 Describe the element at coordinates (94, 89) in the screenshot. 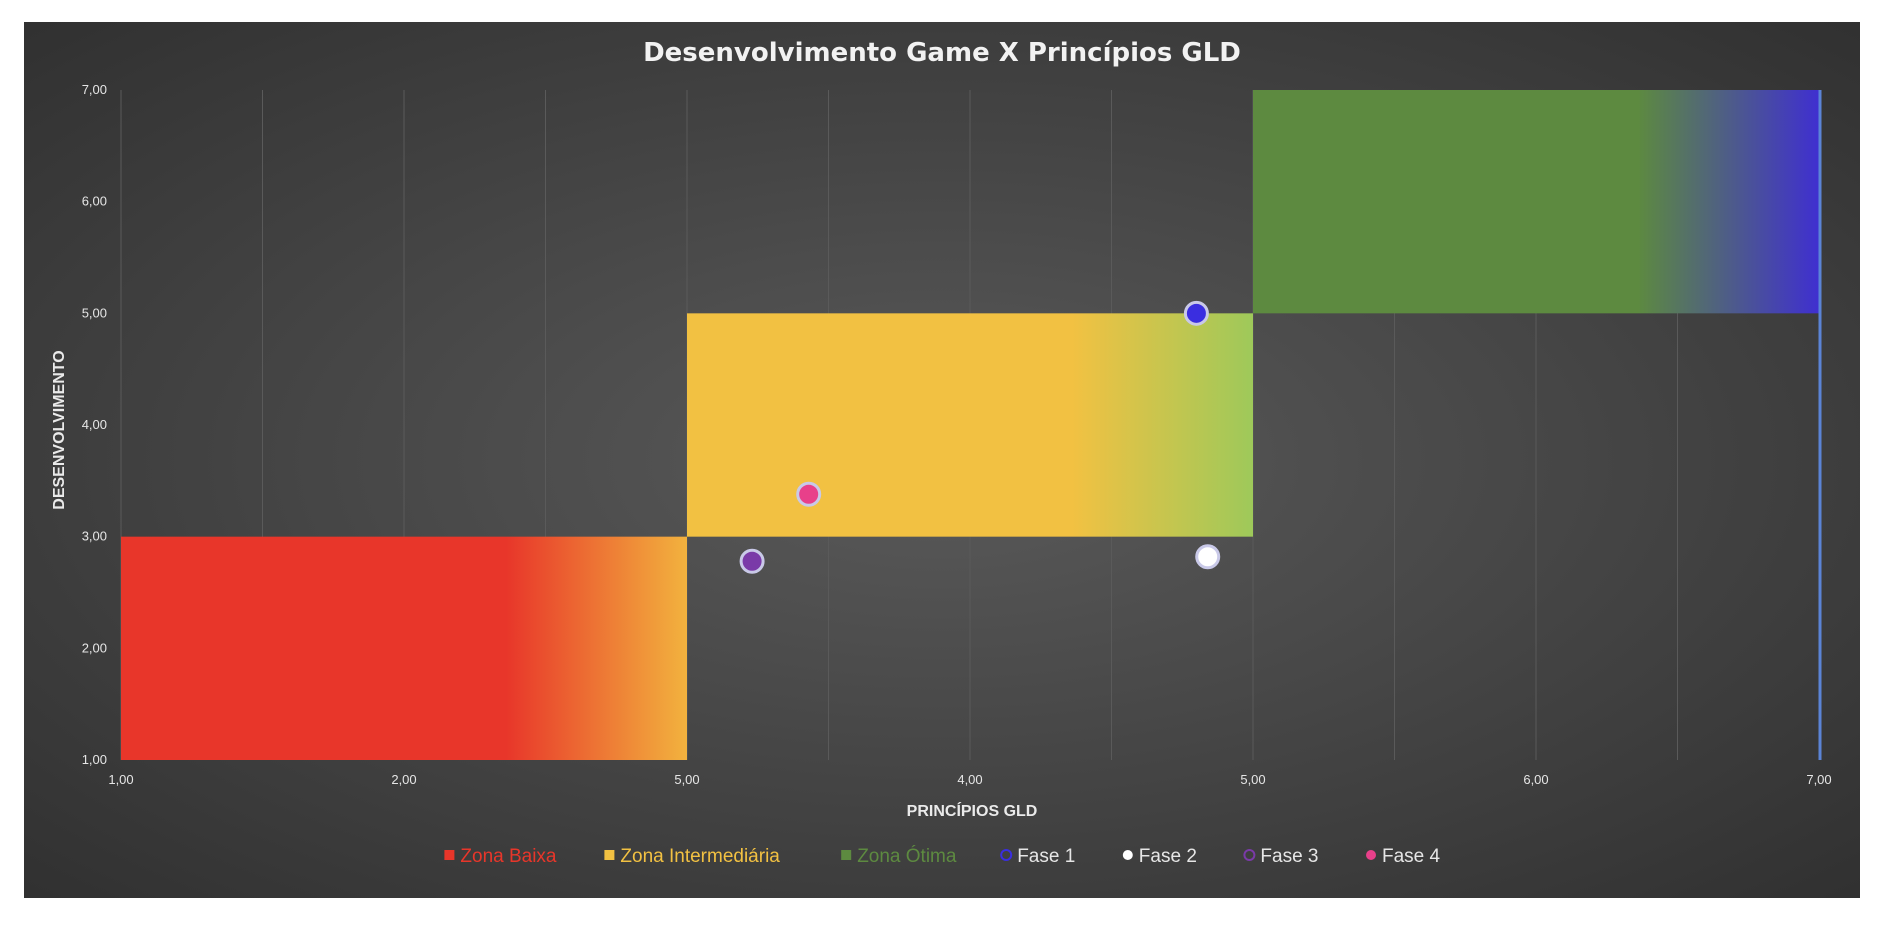

I see `y-tick-label: 7,00` at that location.